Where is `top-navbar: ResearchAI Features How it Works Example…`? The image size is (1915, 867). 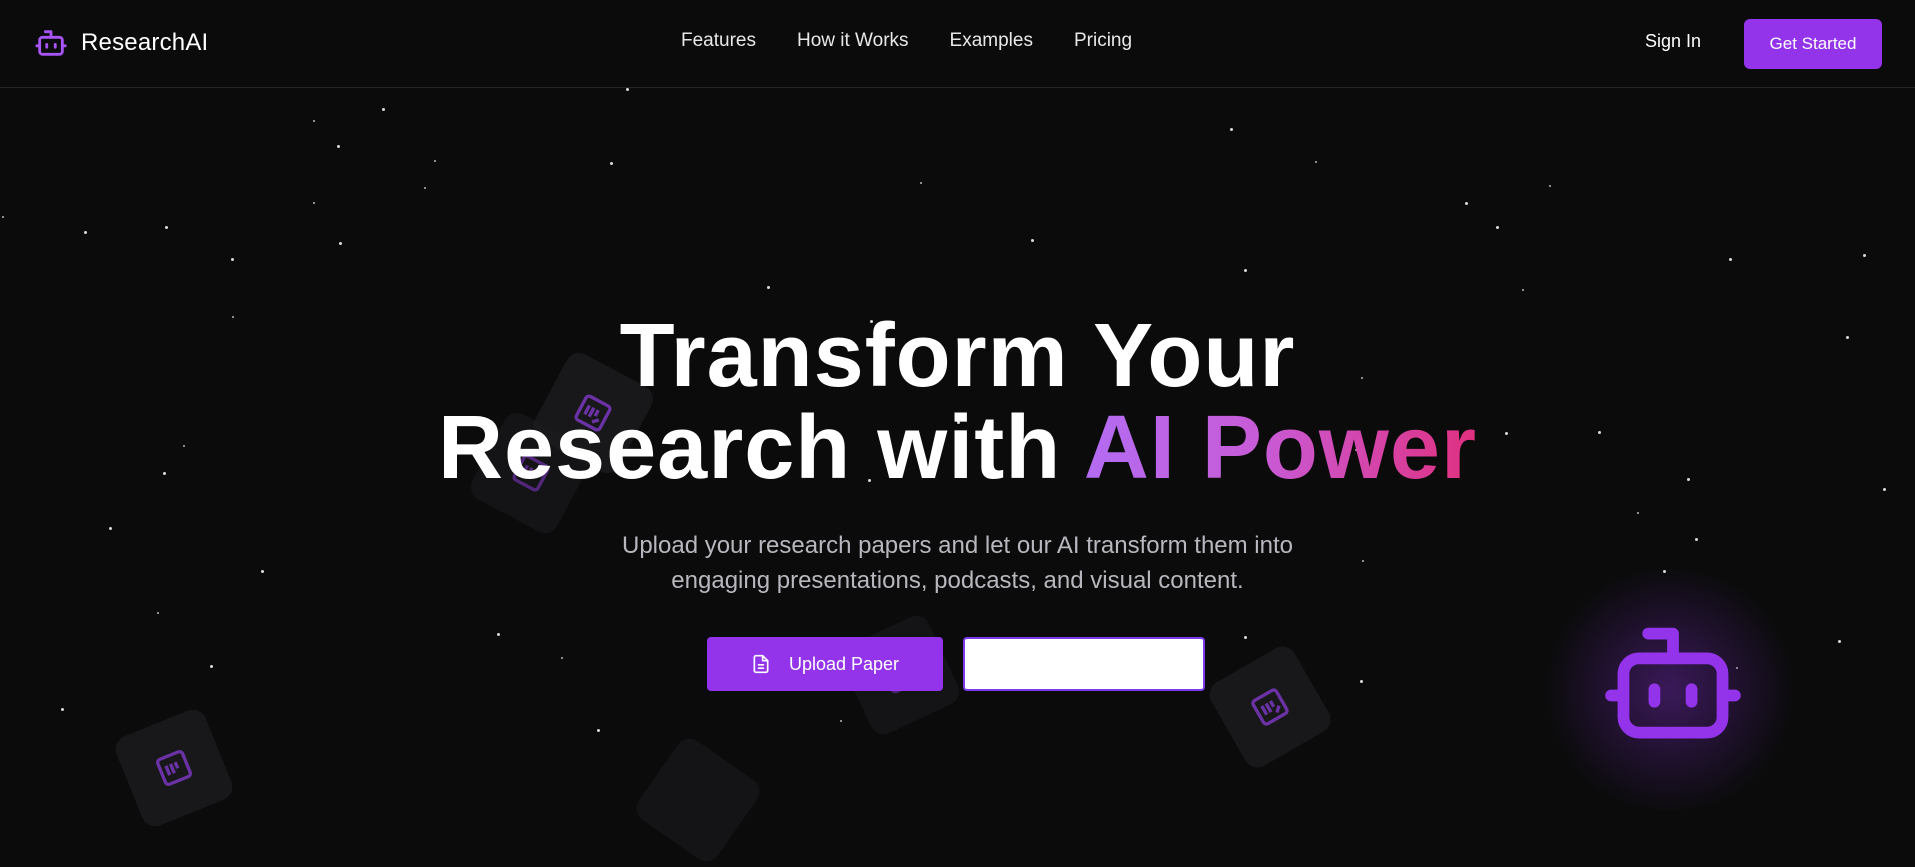 top-navbar: ResearchAI Features How it Works Example… is located at coordinates (957, 44).